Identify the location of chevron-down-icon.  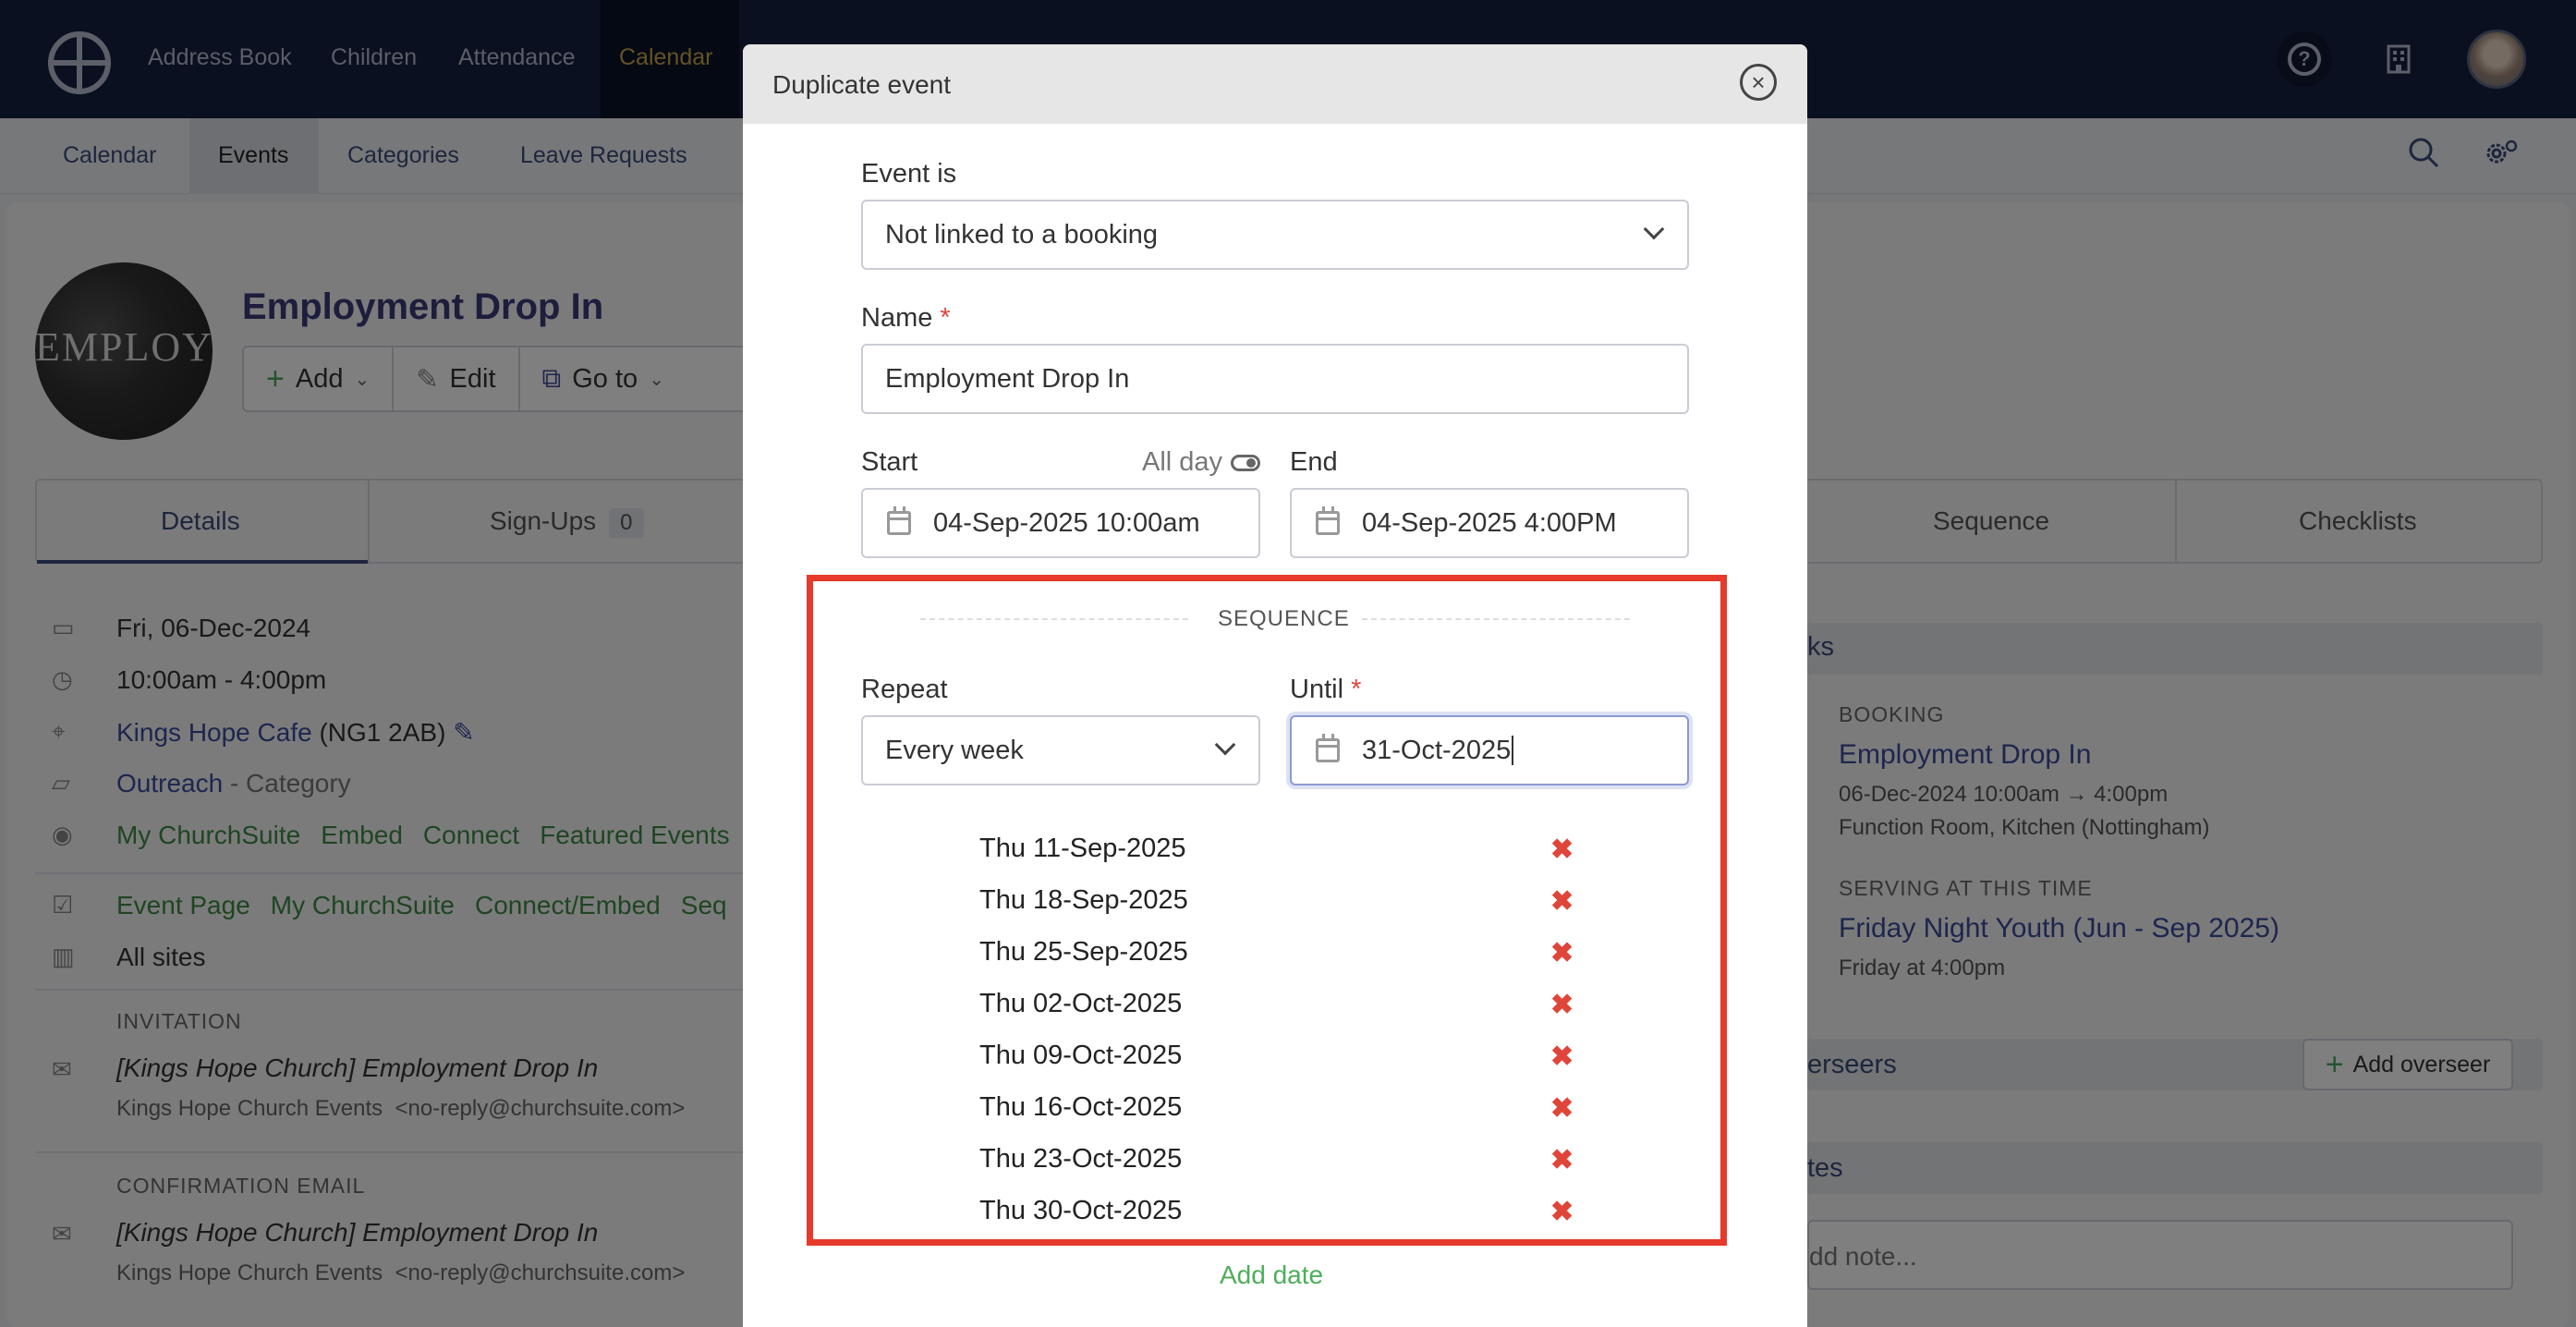
(1654, 229).